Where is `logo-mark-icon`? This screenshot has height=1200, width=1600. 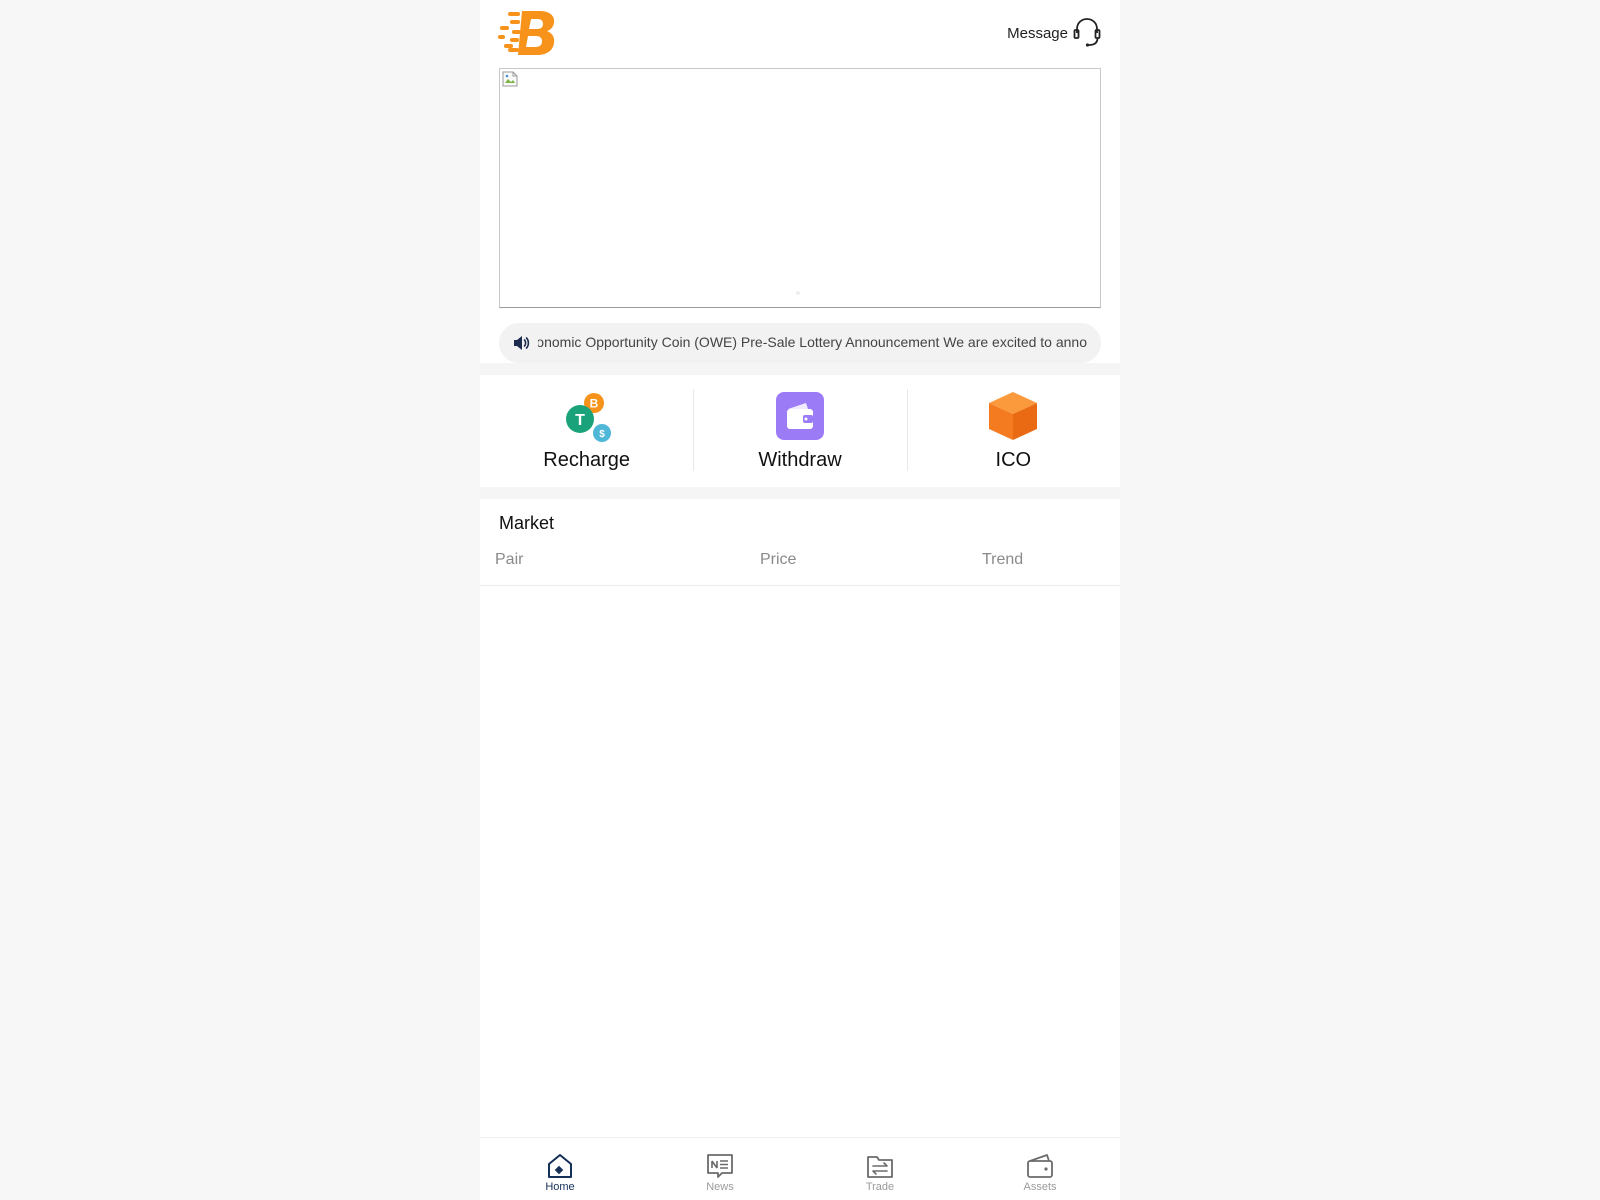 logo-mark-icon is located at coordinates (526, 33).